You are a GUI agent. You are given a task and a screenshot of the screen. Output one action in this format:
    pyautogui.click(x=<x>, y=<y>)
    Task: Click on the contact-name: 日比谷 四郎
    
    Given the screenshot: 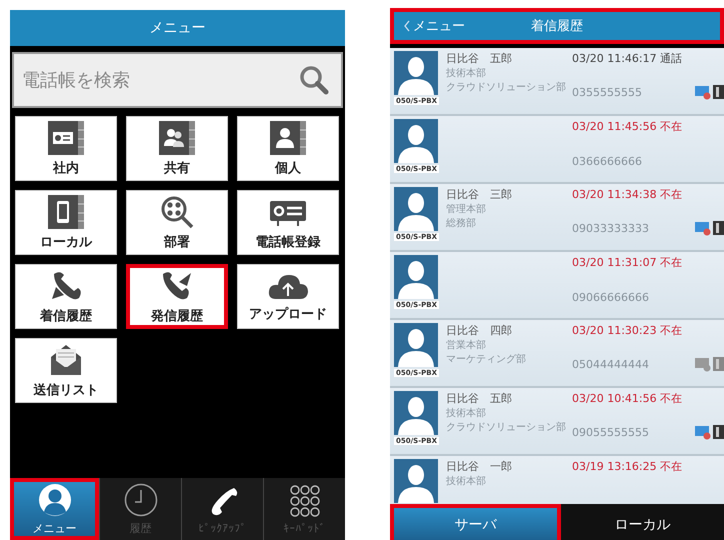 What is the action you would take?
    pyautogui.click(x=479, y=330)
    